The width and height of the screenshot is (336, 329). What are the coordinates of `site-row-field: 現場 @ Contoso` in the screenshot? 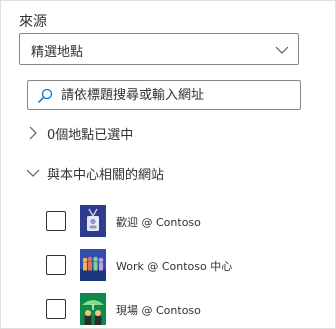 It's located at (181, 310).